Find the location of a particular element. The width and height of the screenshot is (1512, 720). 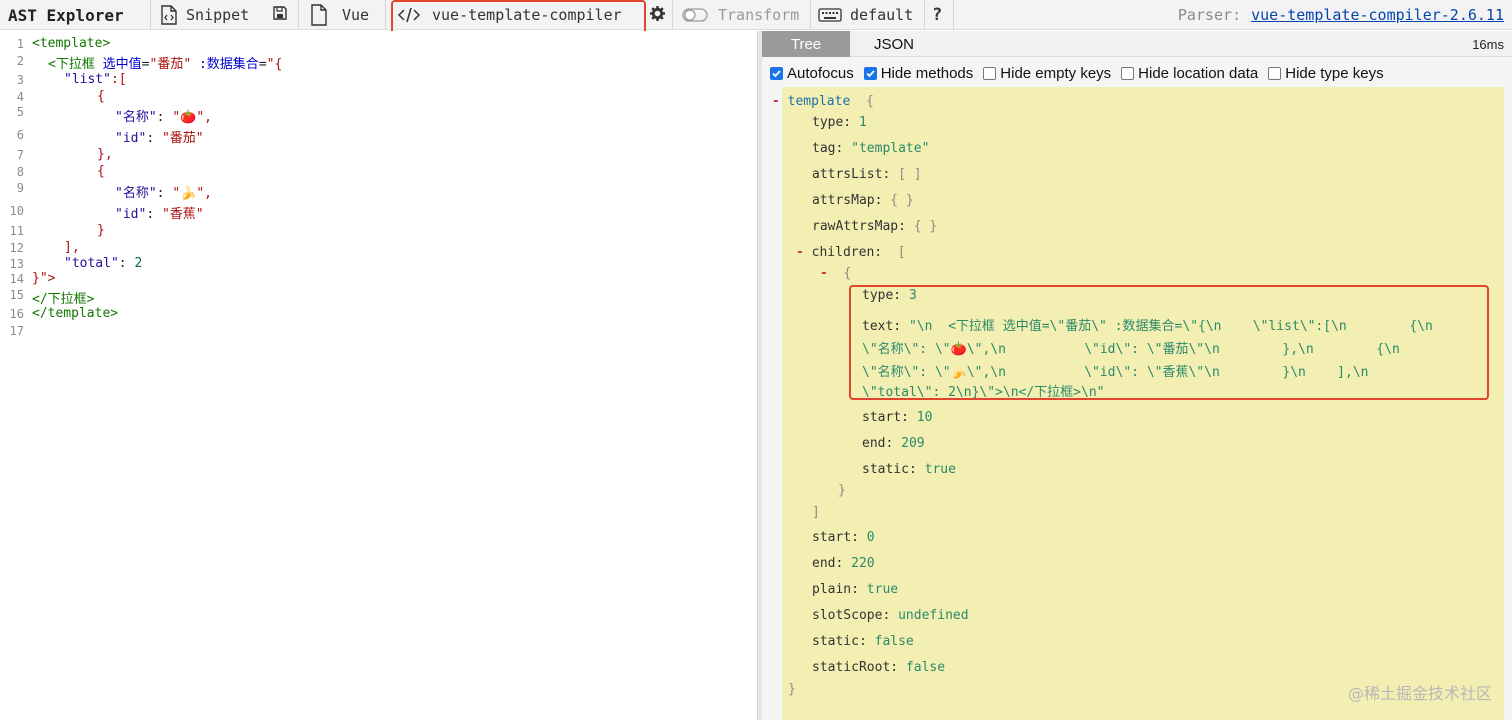

tree-node-child: - { is located at coordinates (835, 273).